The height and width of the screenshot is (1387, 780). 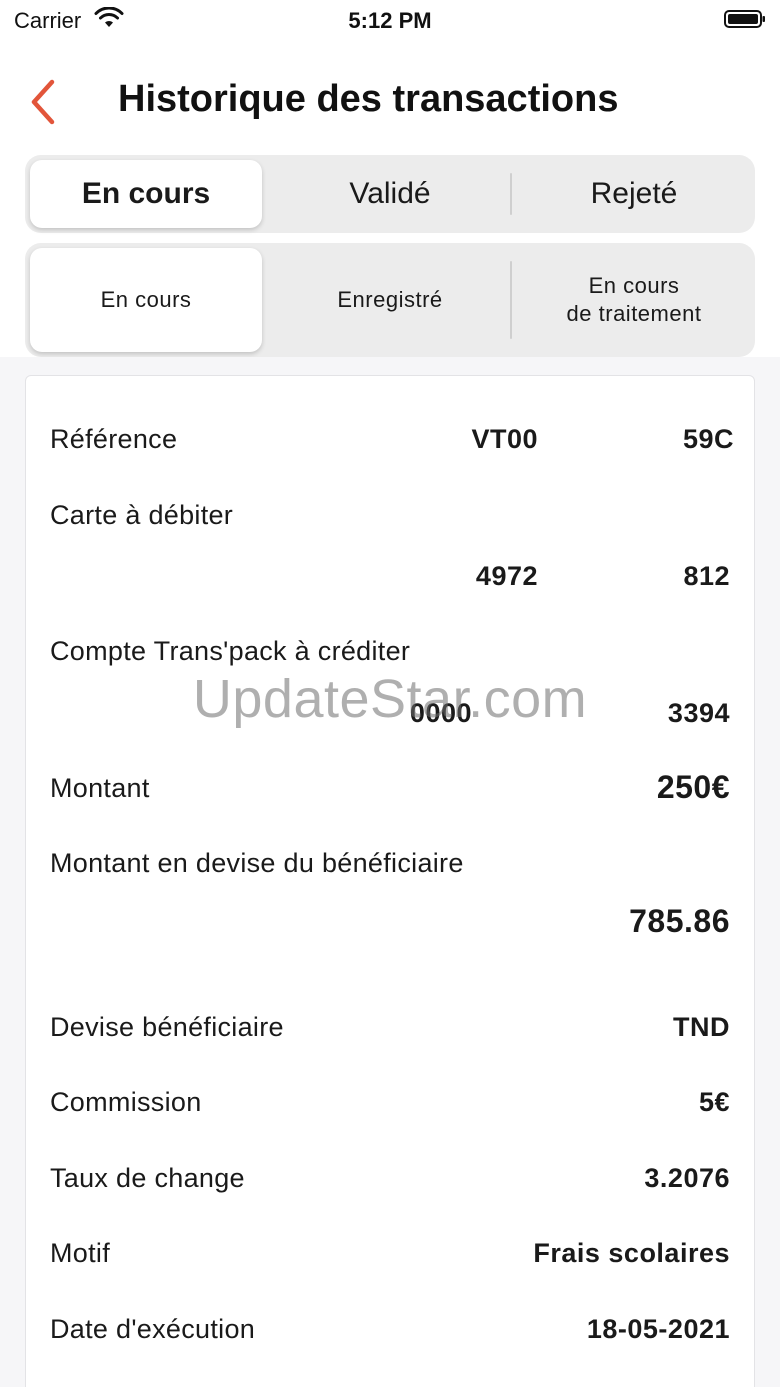 What do you see at coordinates (100, 788) in the screenshot?
I see `amount-label: Montant` at bounding box center [100, 788].